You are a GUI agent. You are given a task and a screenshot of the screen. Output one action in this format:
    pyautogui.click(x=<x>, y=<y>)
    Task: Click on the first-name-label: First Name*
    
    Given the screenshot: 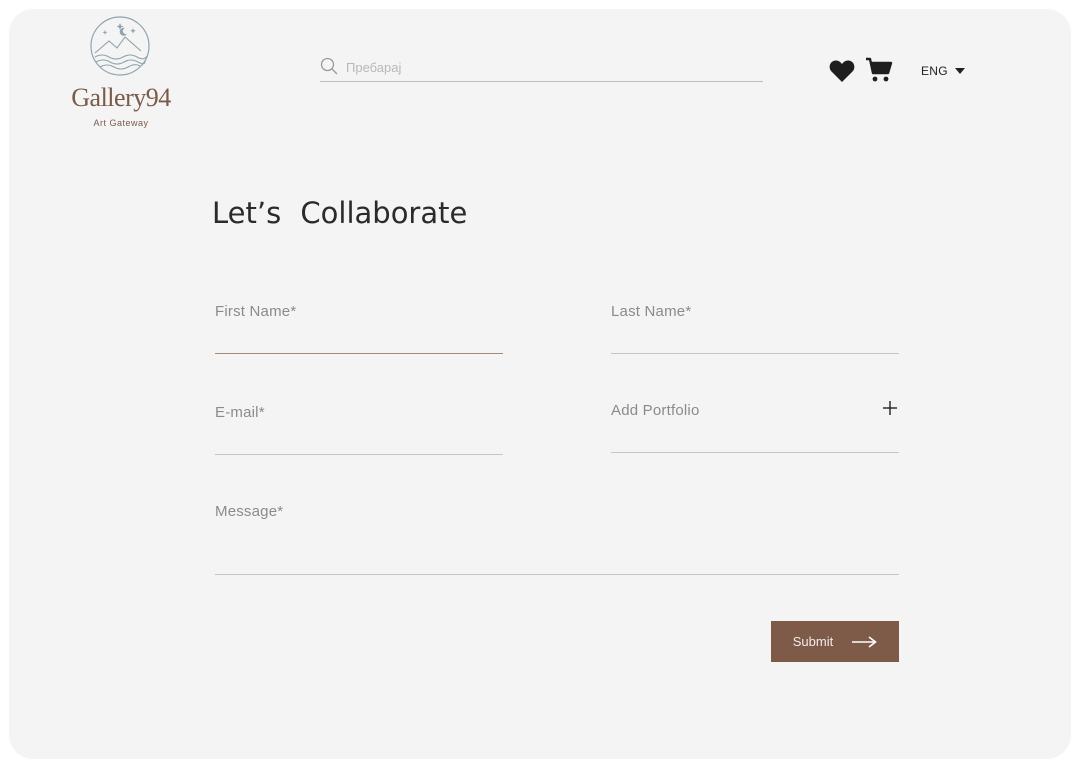 What is the action you would take?
    pyautogui.click(x=256, y=311)
    